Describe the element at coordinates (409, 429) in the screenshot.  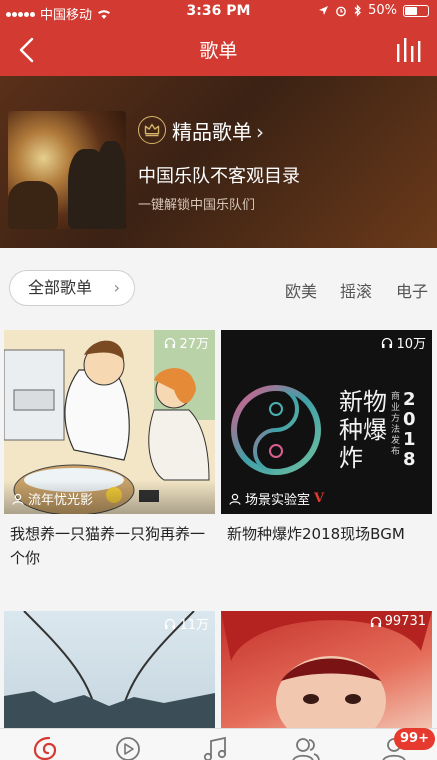
I see `cover-year-text: 2018` at that location.